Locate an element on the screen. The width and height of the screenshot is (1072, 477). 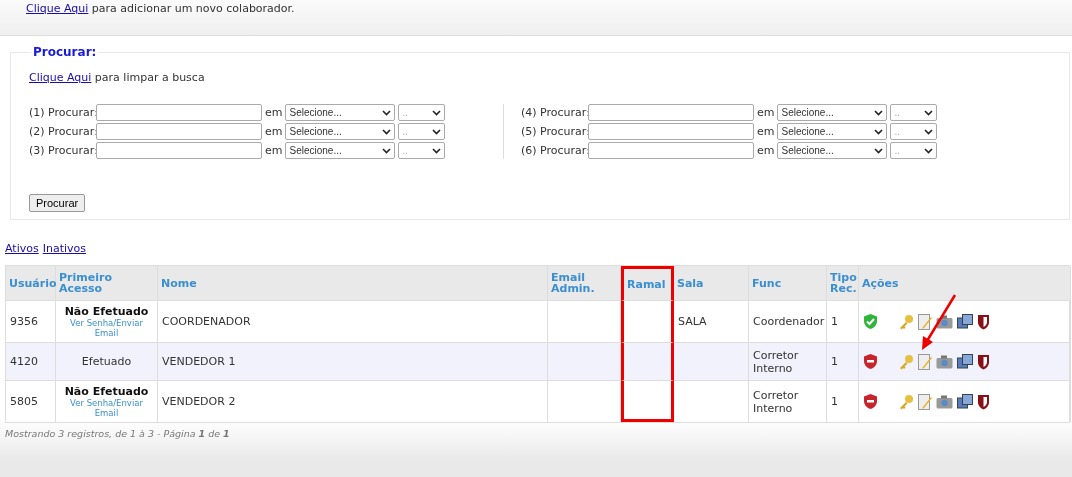
column-header: Primeiro Acesso is located at coordinates (107, 283).